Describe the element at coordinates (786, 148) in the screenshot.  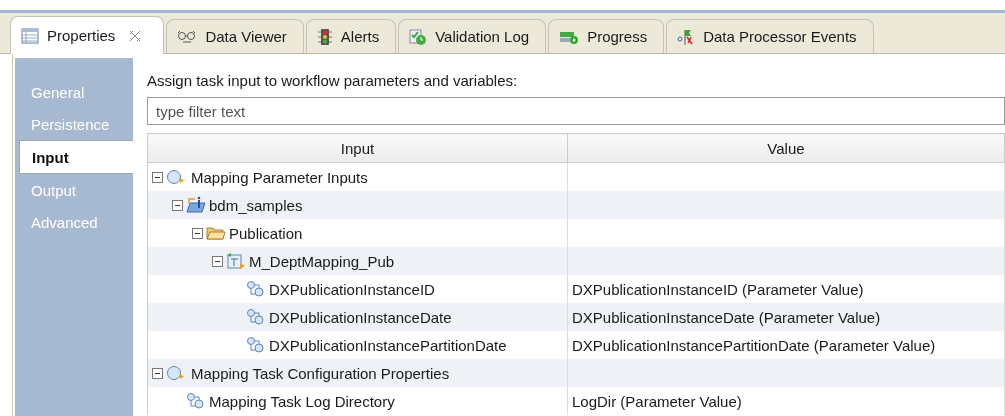
I see `column-header: Value` at that location.